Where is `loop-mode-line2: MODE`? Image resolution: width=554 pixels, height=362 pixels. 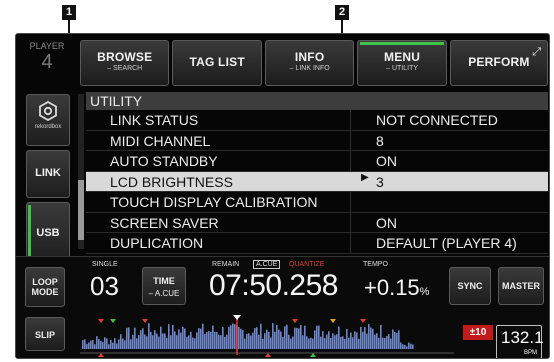
loop-mode-line2: MODE is located at coordinates (45, 292).